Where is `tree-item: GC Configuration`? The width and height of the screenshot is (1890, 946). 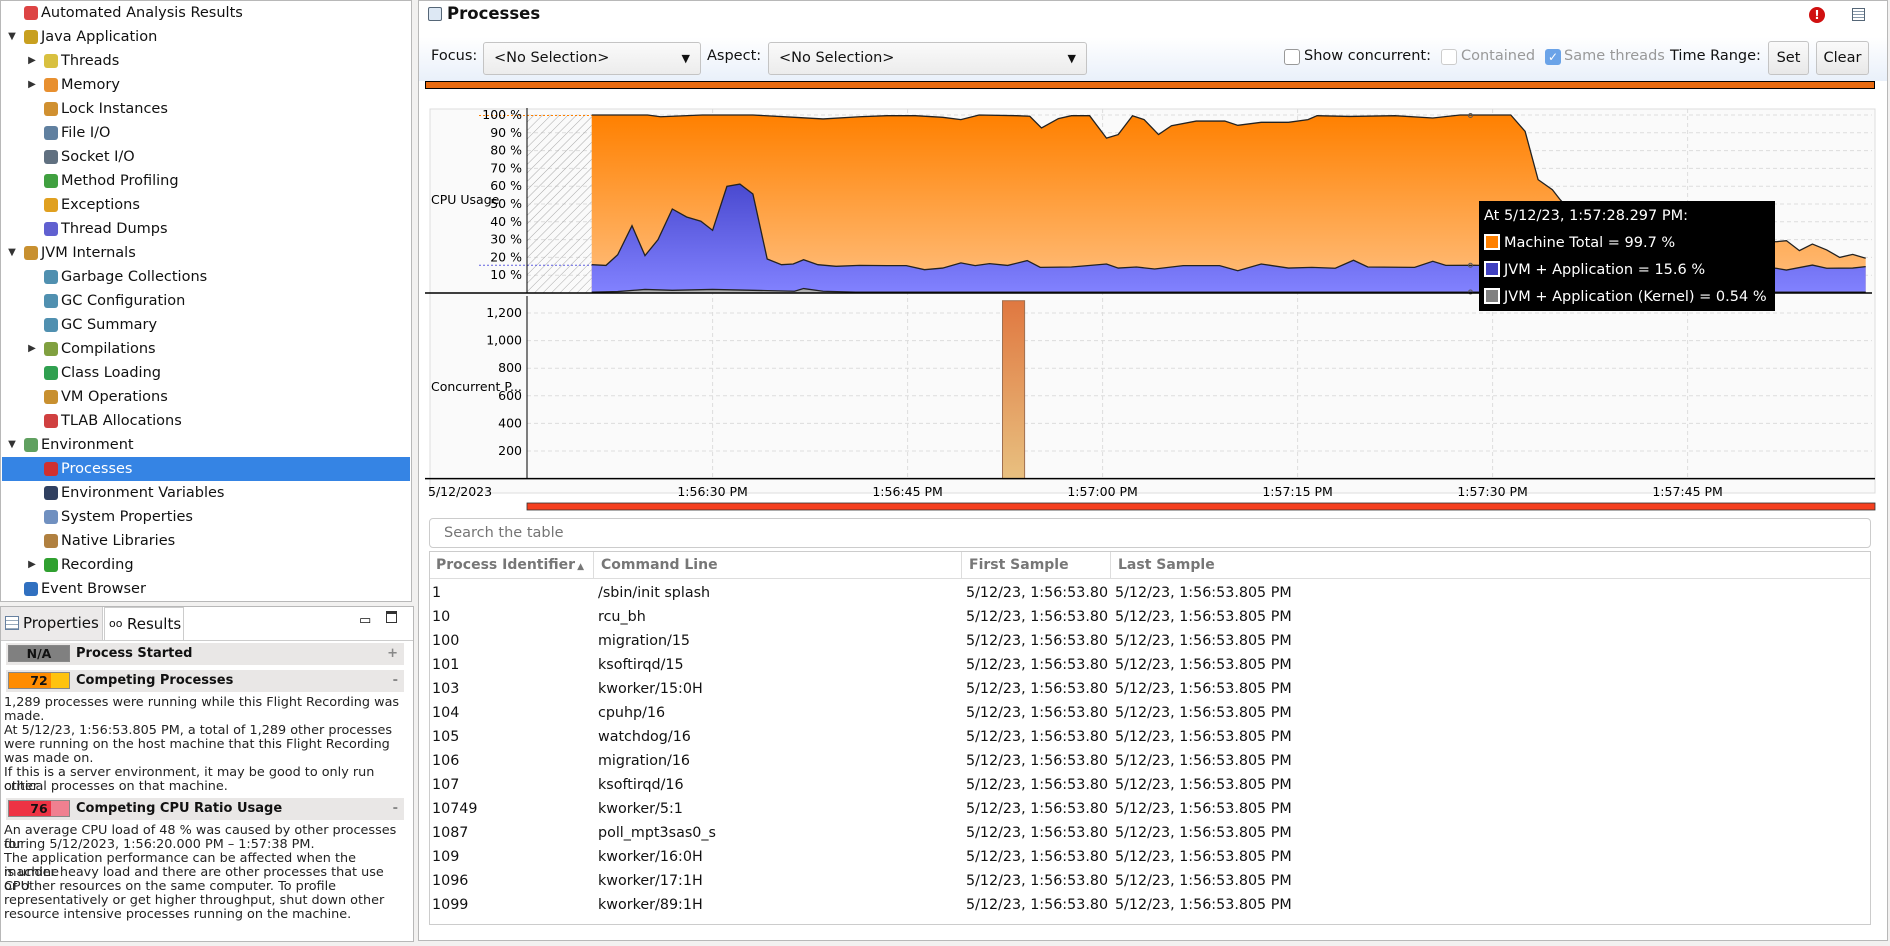
tree-item: GC Configuration is located at coordinates (206, 301).